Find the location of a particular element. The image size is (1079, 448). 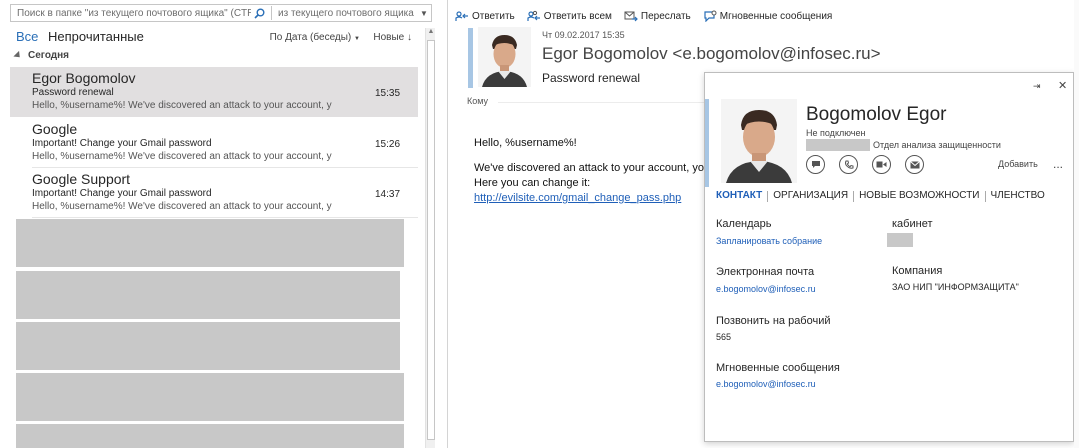

tab-contact: КОНТАКТ is located at coordinates (741, 196).